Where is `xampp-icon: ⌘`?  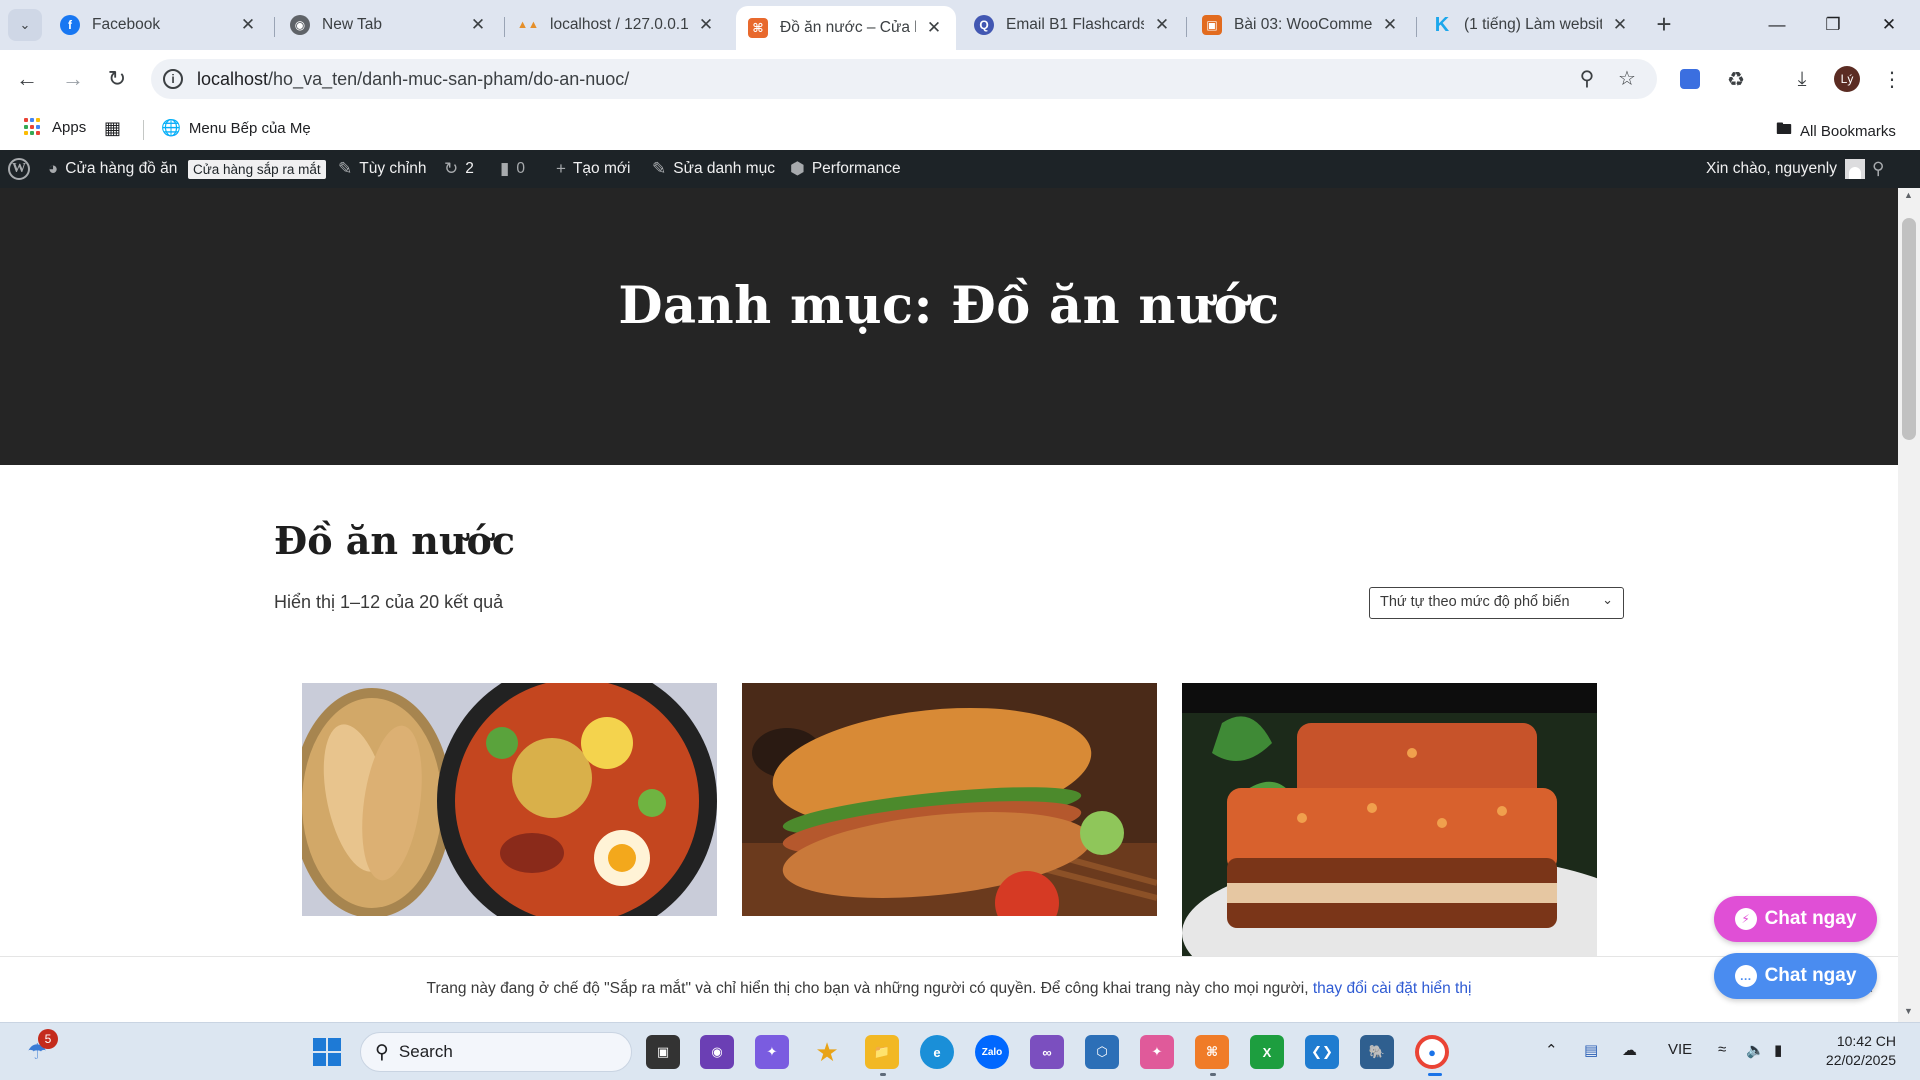 xampp-icon: ⌘ is located at coordinates (1212, 1052).